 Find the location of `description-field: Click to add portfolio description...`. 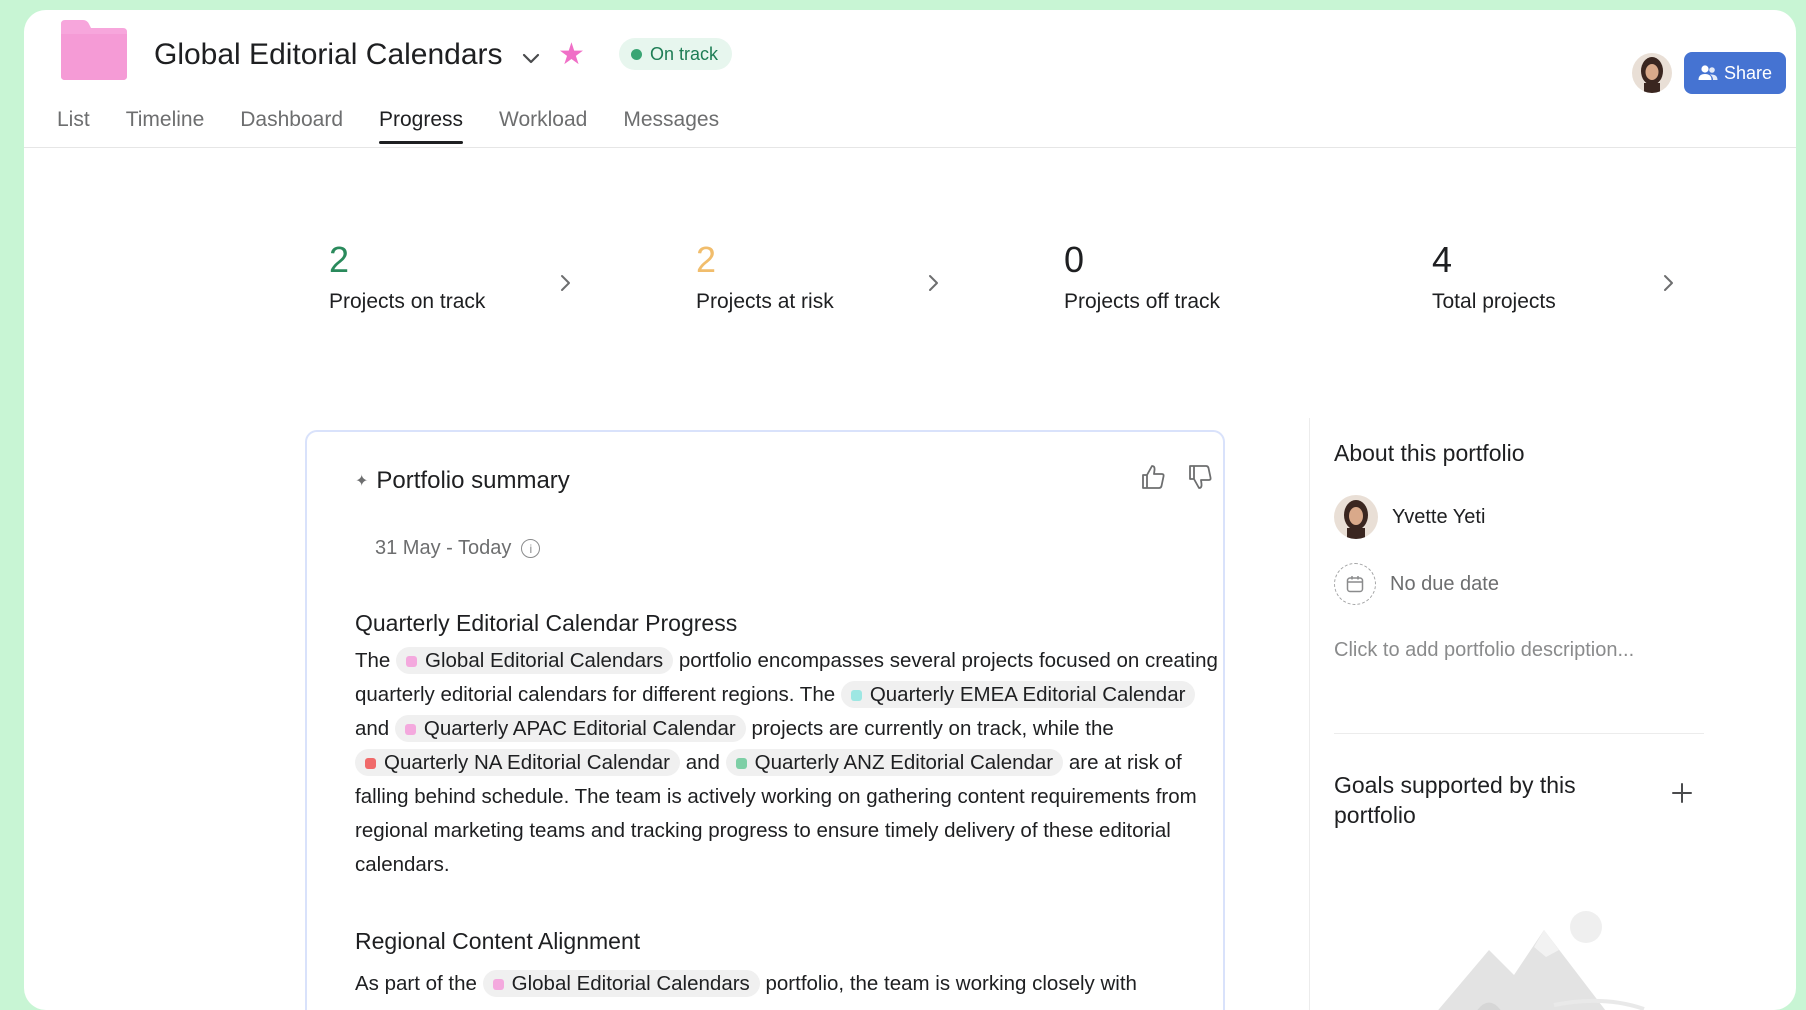

description-field: Click to add portfolio description... is located at coordinates (1484, 650).